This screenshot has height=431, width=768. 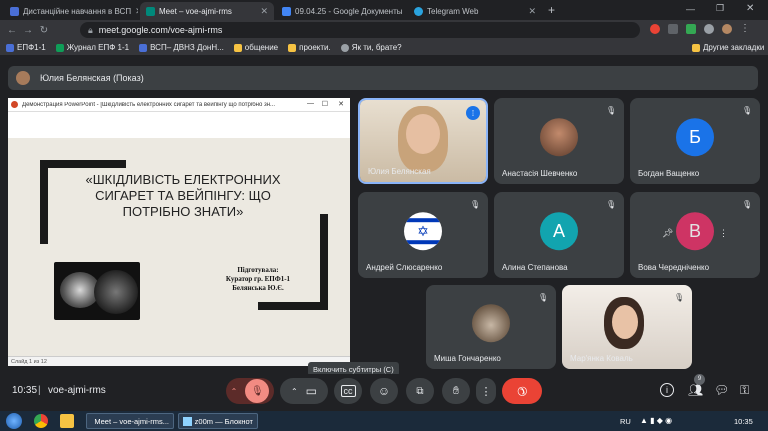 I want to click on raise-hand-button: ✋︎, so click(x=456, y=391).